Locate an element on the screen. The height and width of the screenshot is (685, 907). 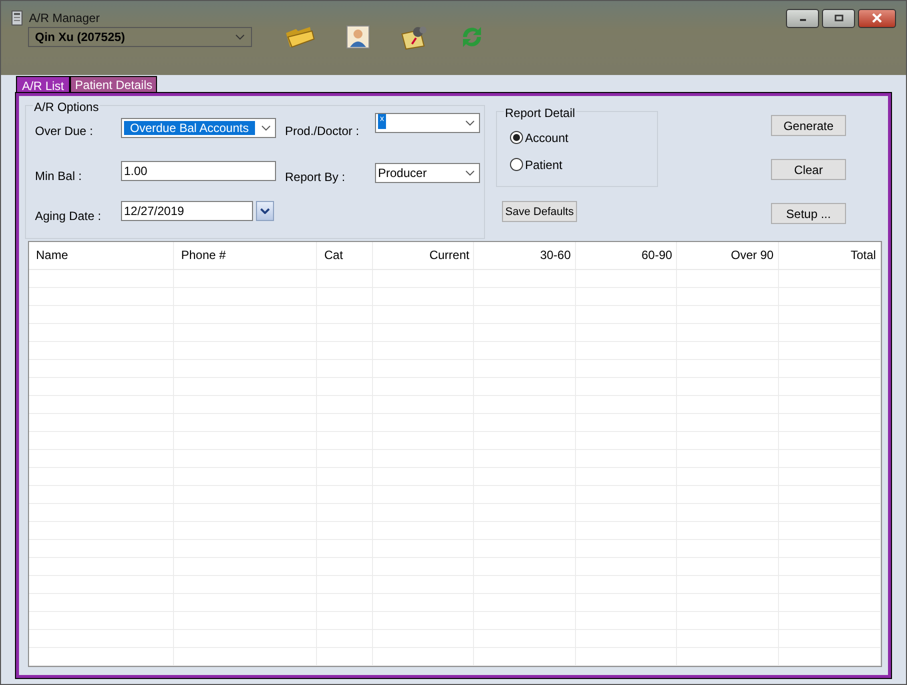
person-icon is located at coordinates (358, 37).